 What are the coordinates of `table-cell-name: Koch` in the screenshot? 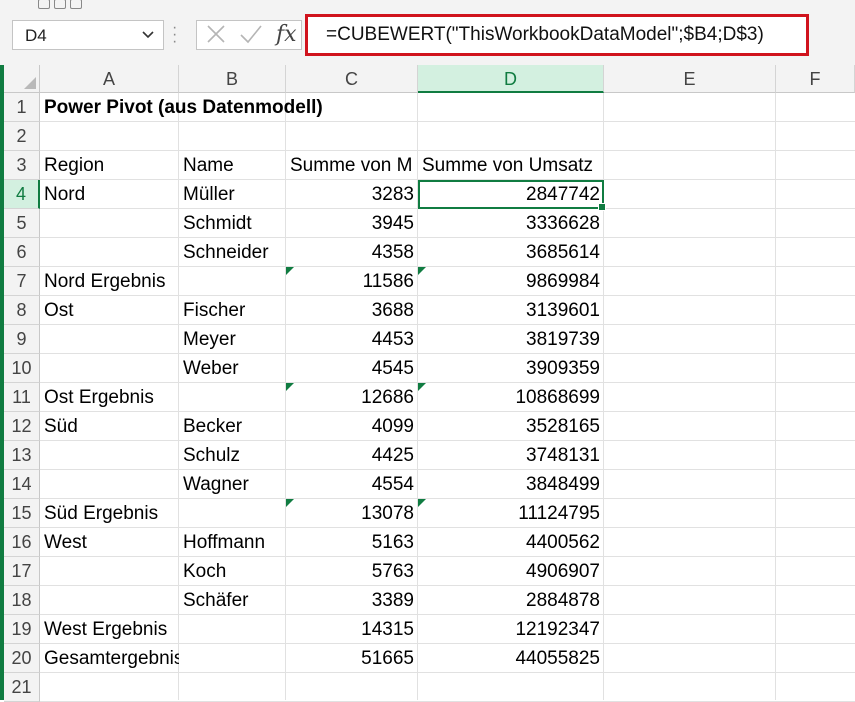 It's located at (232, 571).